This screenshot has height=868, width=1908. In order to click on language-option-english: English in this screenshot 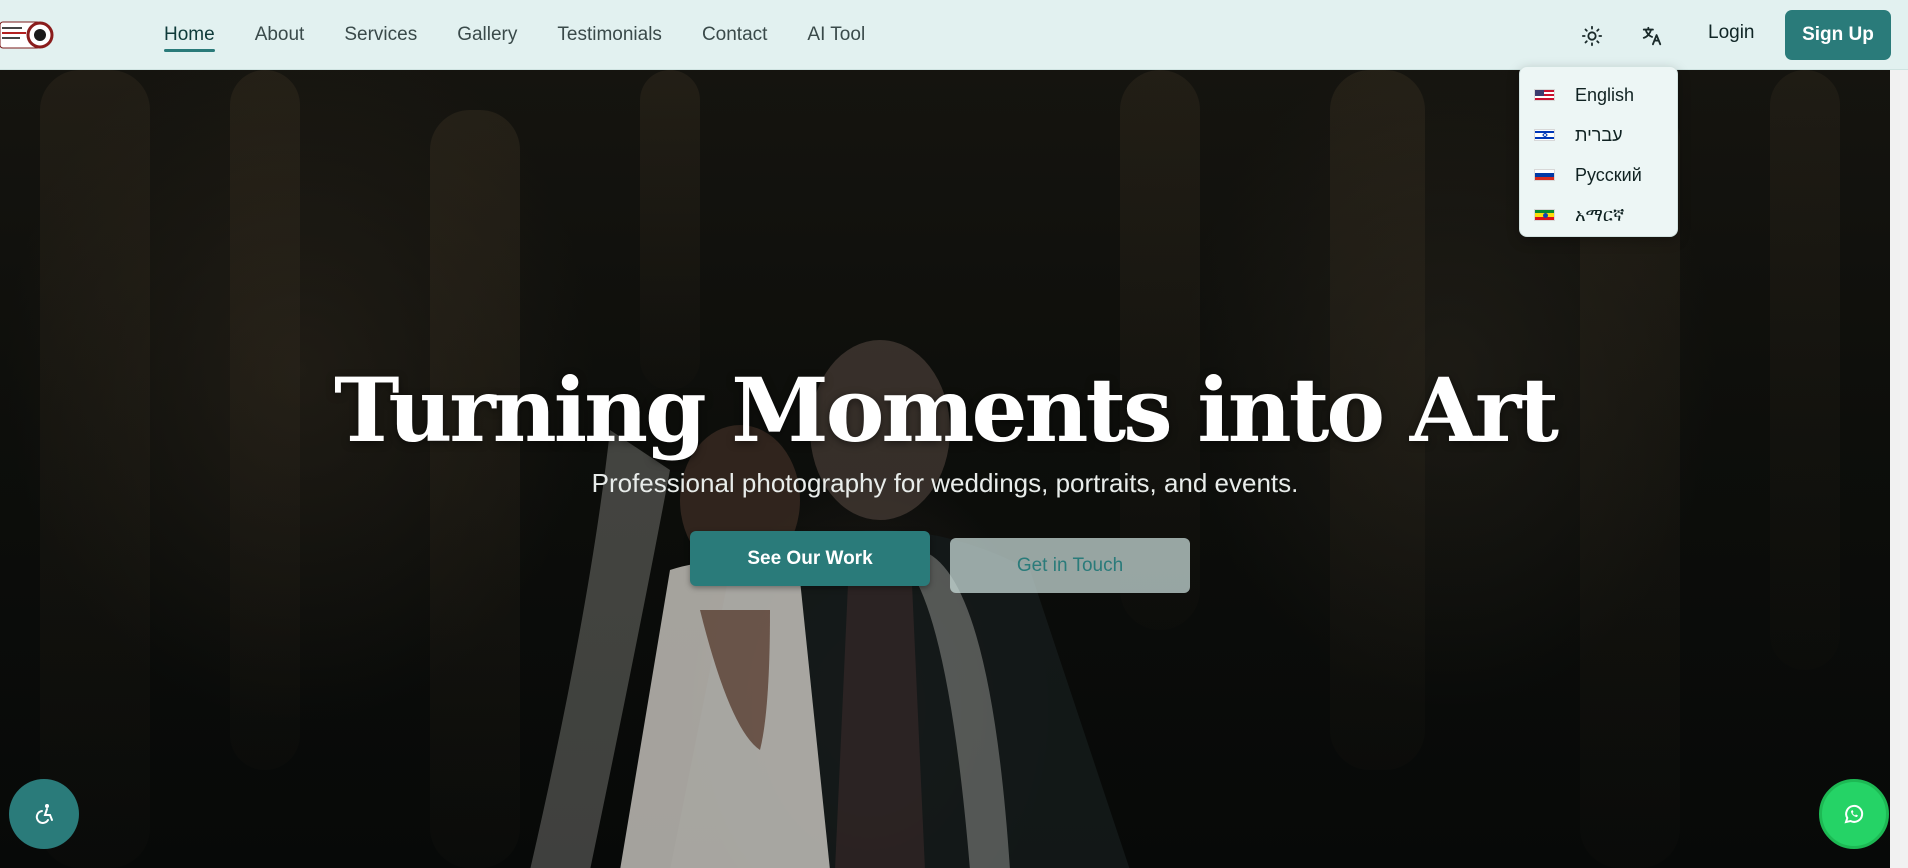, I will do `click(1598, 95)`.